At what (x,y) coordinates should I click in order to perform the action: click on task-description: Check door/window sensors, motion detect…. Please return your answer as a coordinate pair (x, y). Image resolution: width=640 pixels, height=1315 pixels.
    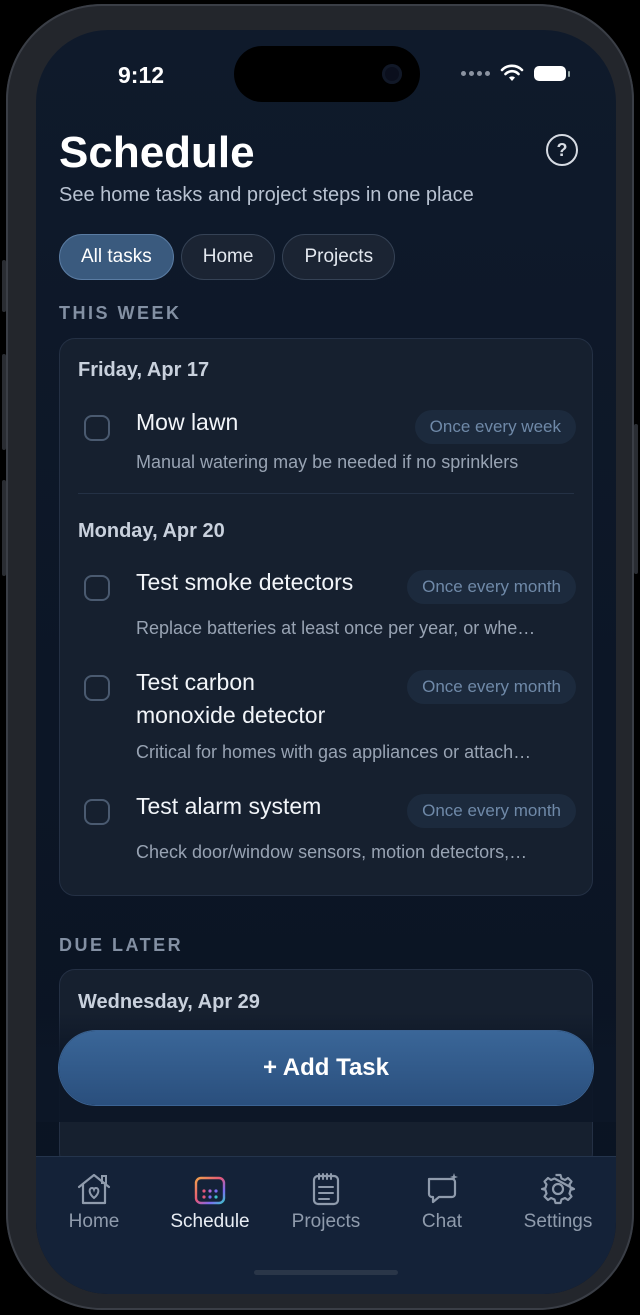
    Looking at the image, I should click on (332, 852).